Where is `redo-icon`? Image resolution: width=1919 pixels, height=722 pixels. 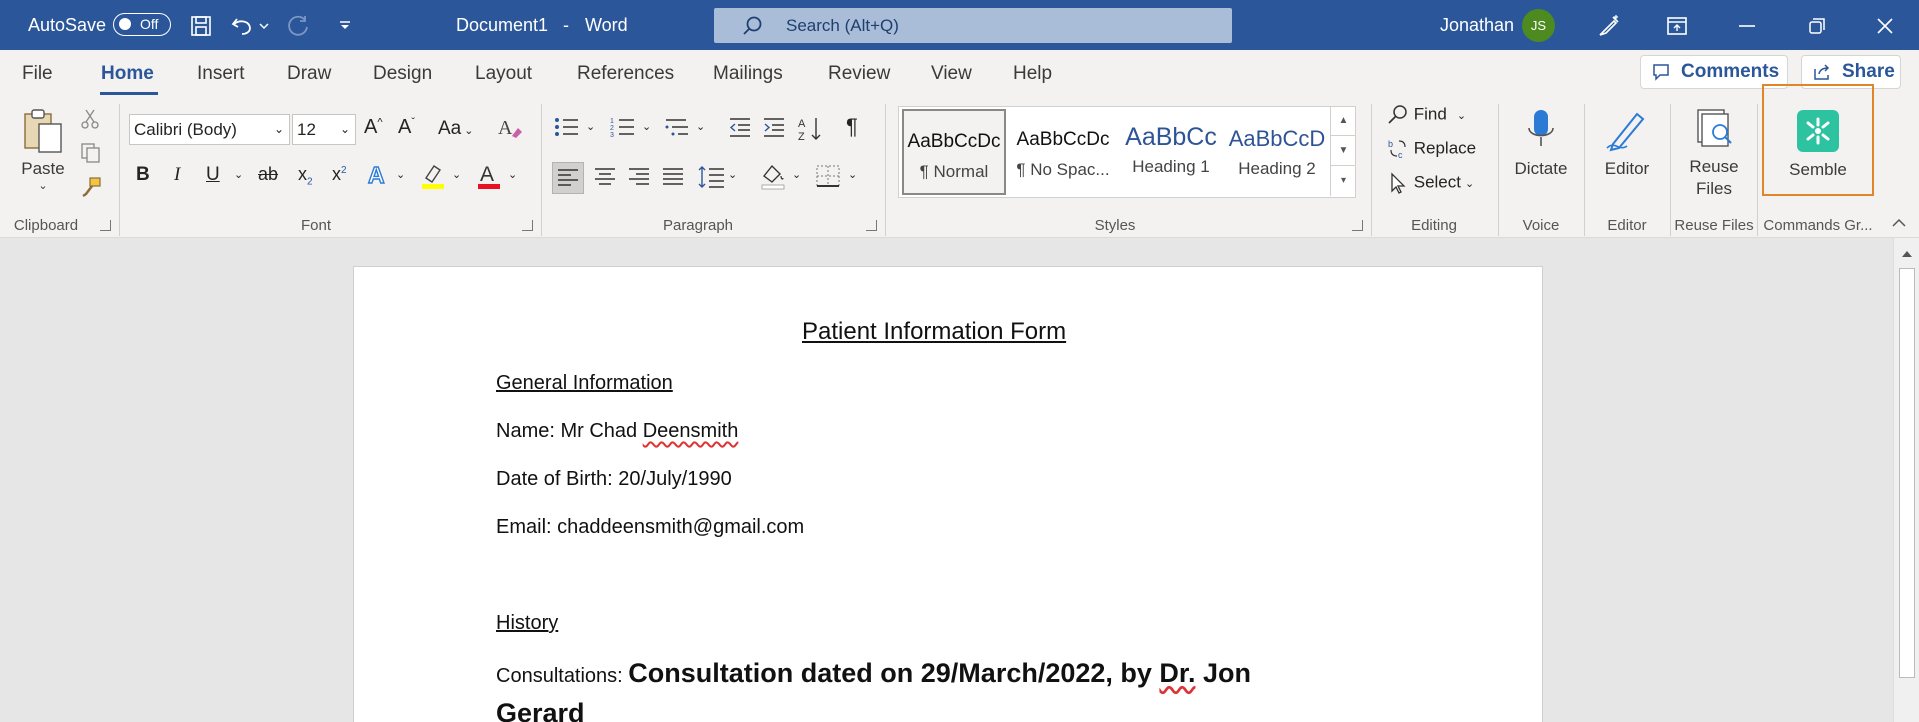 redo-icon is located at coordinates (299, 26).